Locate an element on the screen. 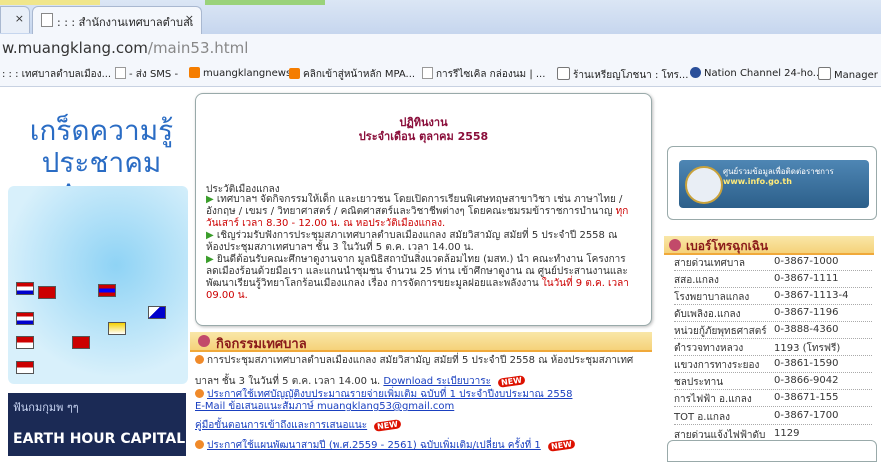 The image size is (881, 462). bookmark-item: - ส่ง SMS - is located at coordinates (146, 74).